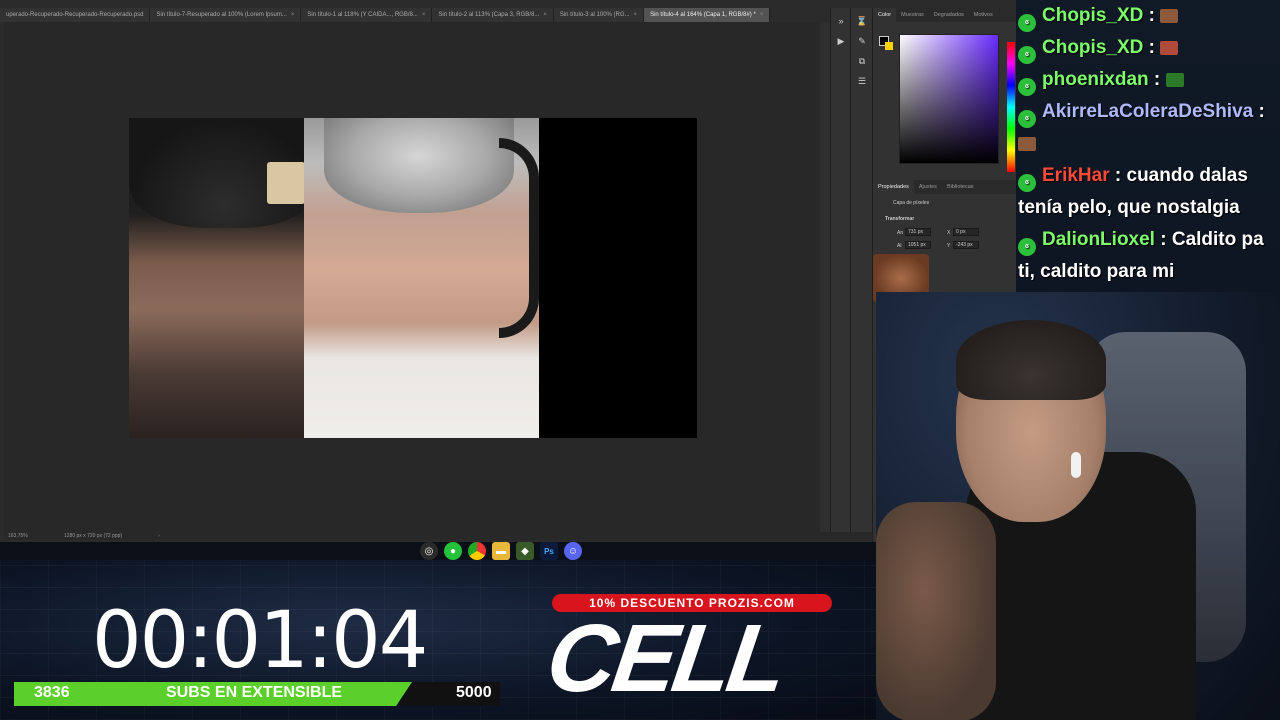 The width and height of the screenshot is (1280, 720). Describe the element at coordinates (525, 551) in the screenshot. I see `app-icon: ◆` at that location.